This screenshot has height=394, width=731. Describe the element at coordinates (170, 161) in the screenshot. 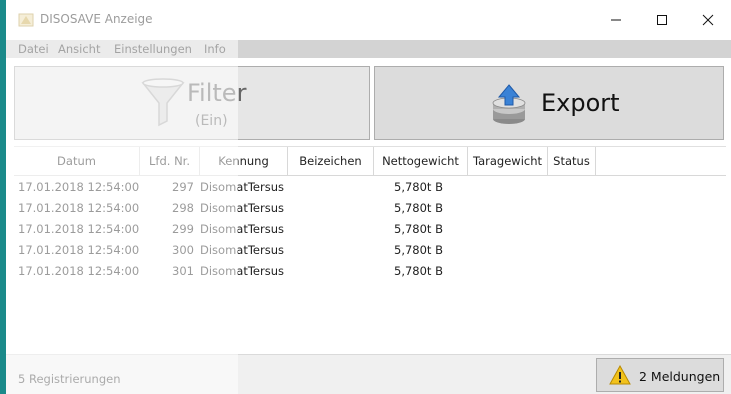

I see `col-lfd-nr: Lfd. Nr.` at that location.